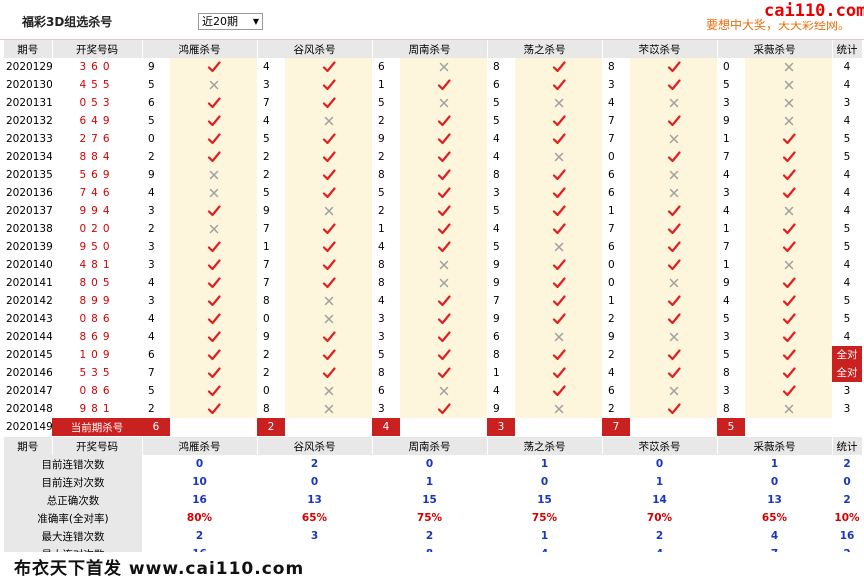 This screenshot has height=577, width=864. What do you see at coordinates (430, 49) in the screenshot?
I see `col-expert: 周南杀号` at bounding box center [430, 49].